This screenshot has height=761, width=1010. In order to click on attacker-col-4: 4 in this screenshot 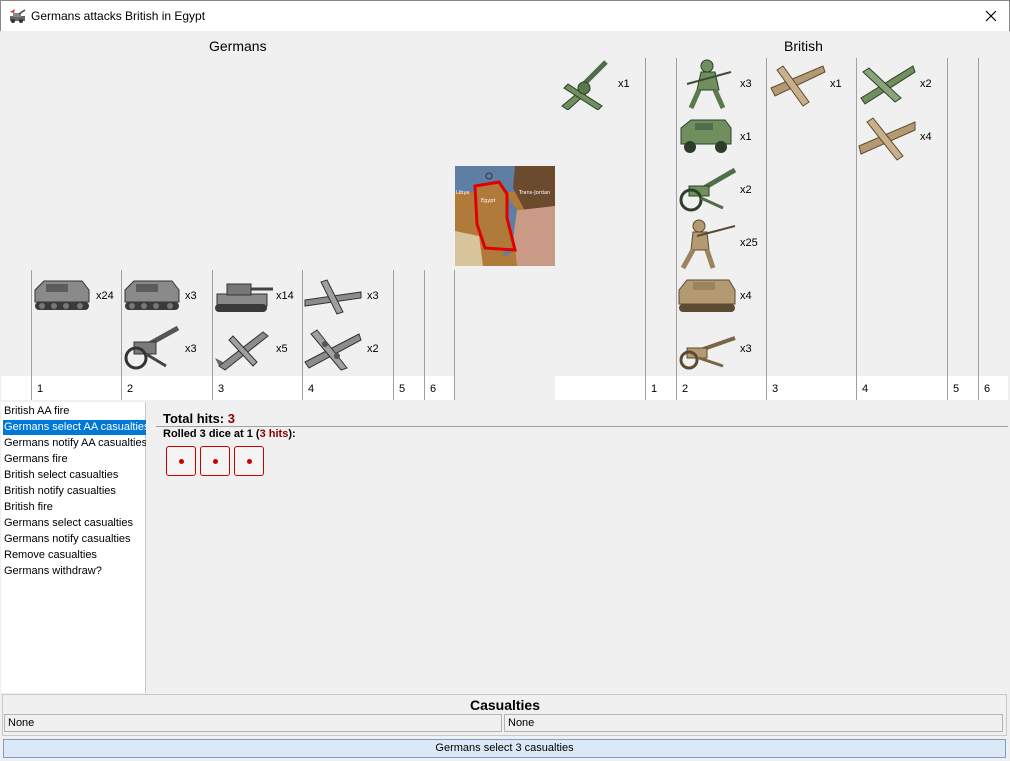, I will do `click(311, 389)`.